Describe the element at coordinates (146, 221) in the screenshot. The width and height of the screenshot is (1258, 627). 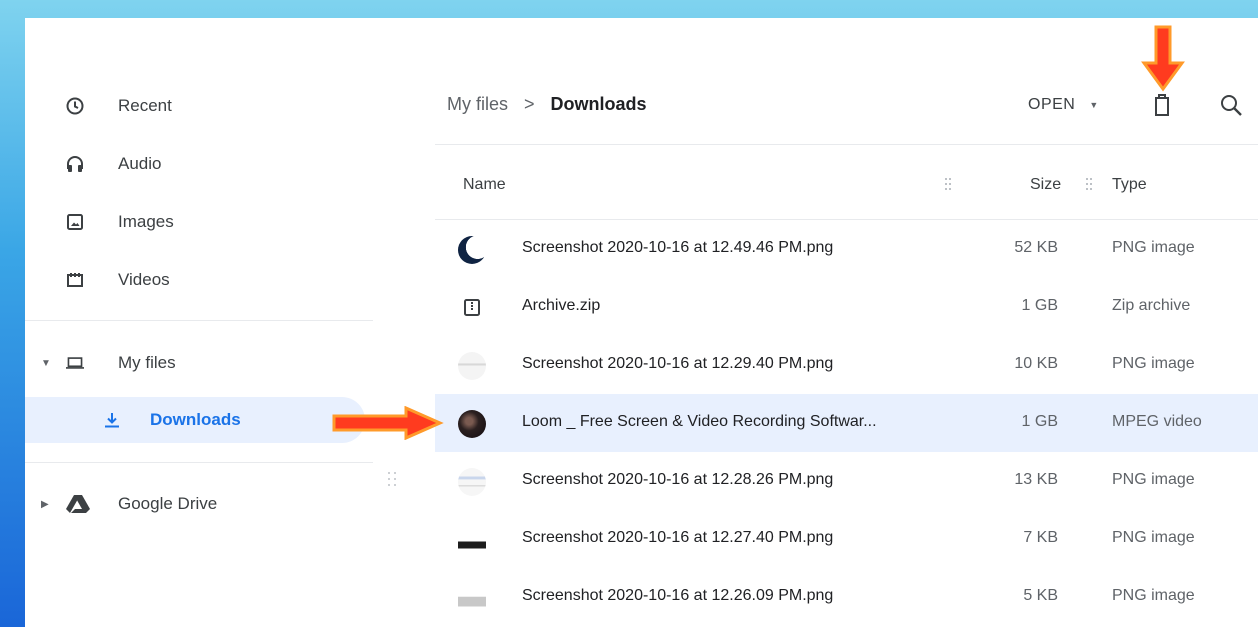
I see `sidebar-item-label: Images` at that location.